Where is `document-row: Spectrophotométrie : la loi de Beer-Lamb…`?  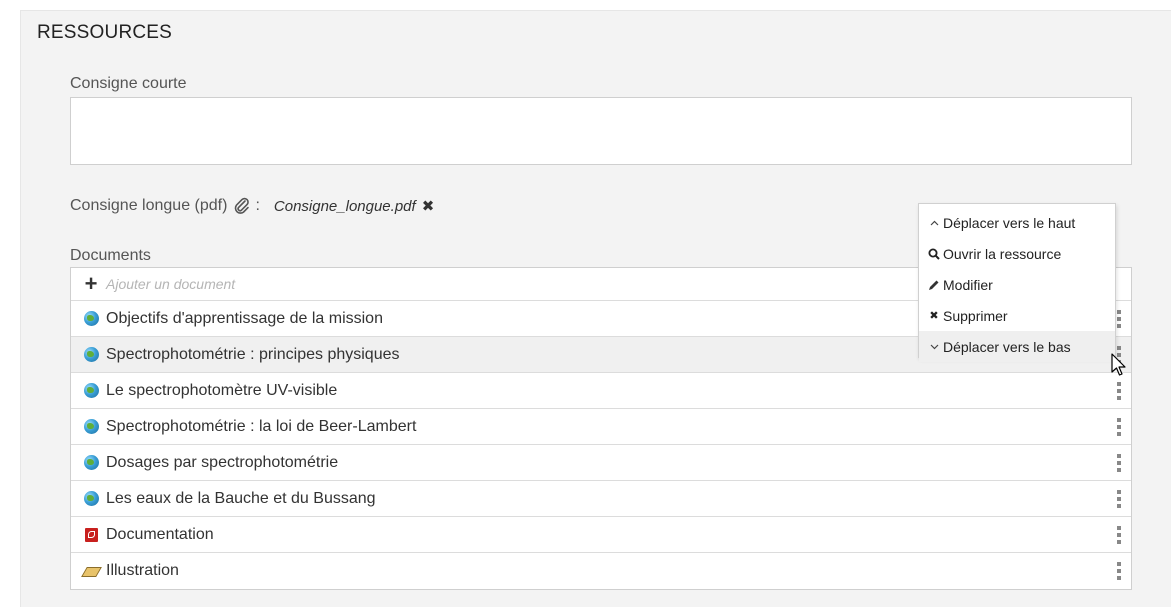
document-row: Spectrophotométrie : la loi de Beer-Lamb… is located at coordinates (601, 427).